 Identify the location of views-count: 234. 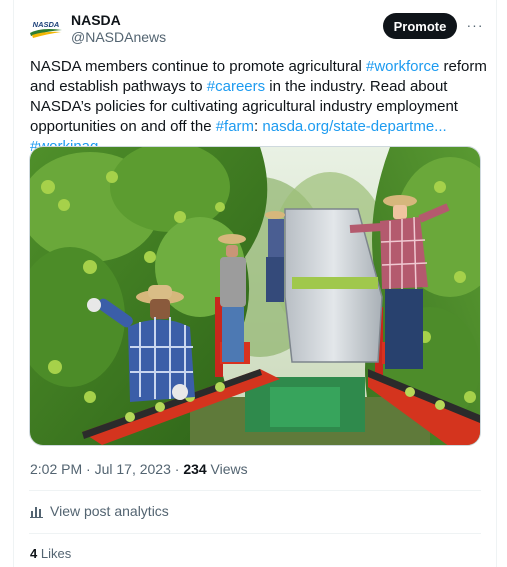
(195, 469).